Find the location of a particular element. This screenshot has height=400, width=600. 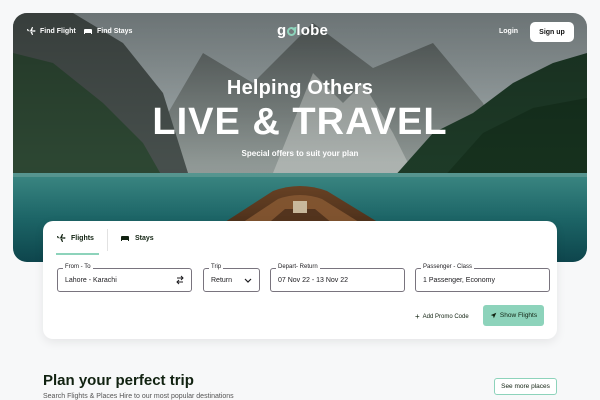

add-promo-code-link: + Add Promo Code is located at coordinates (442, 316).